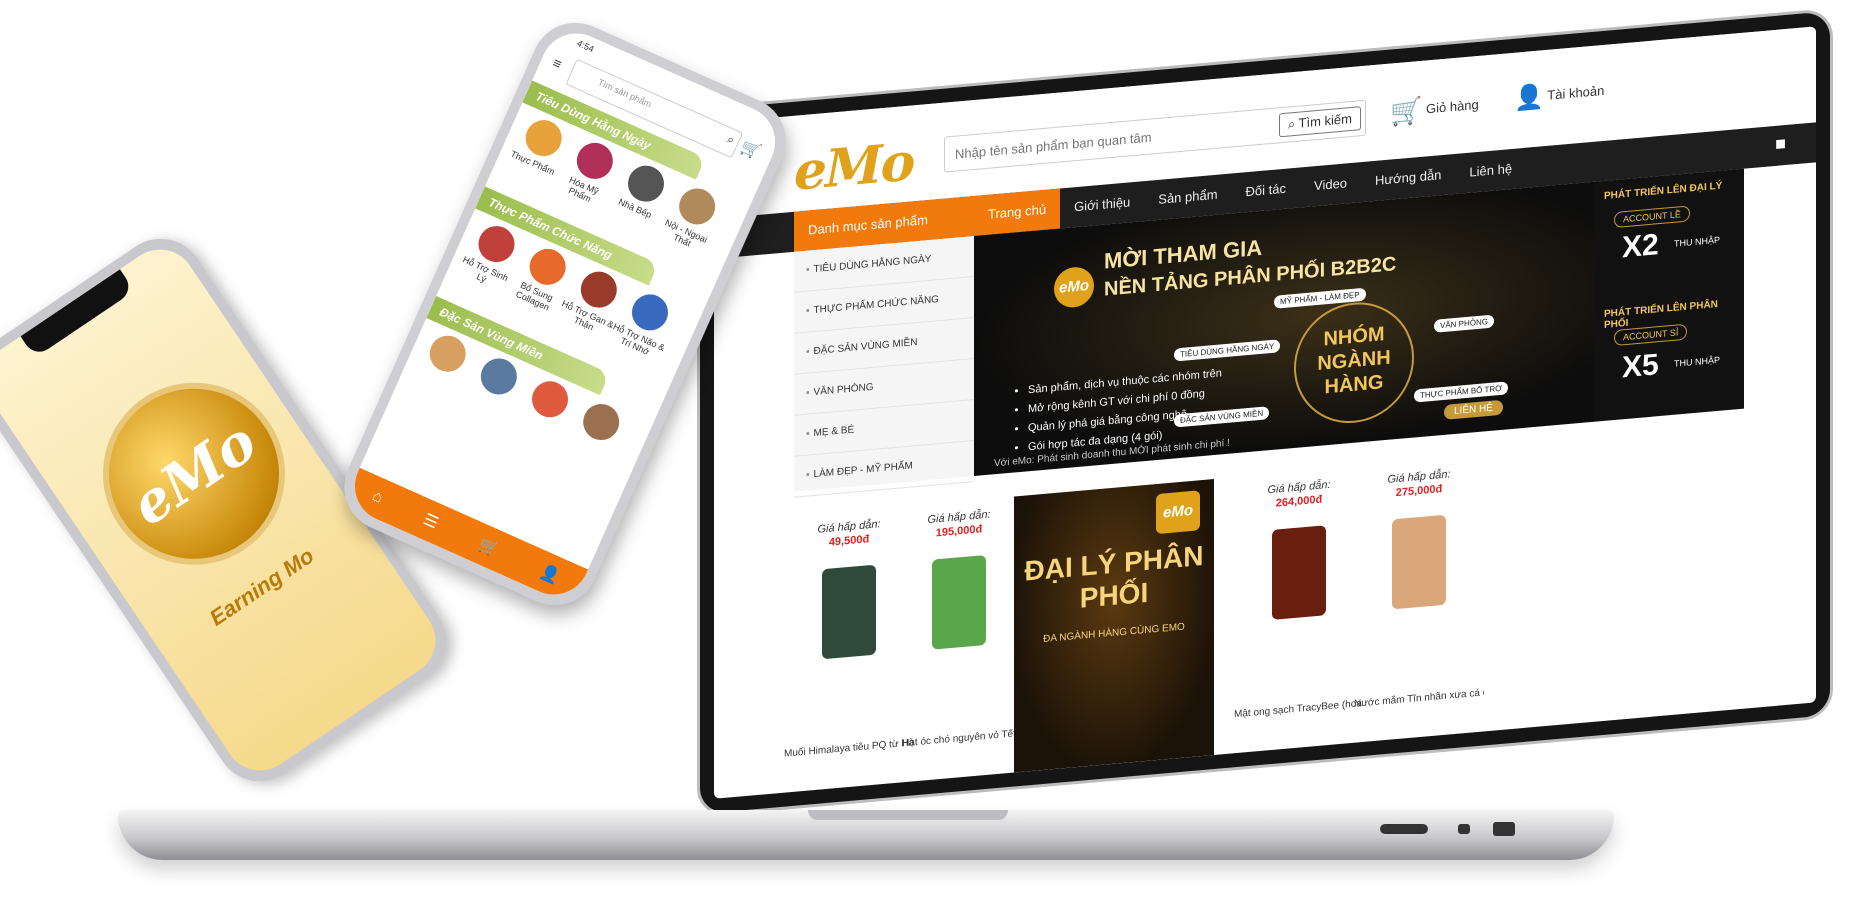 This screenshot has height=918, width=1874. I want to click on search-button-label: Tìm kiếm, so click(1325, 120).